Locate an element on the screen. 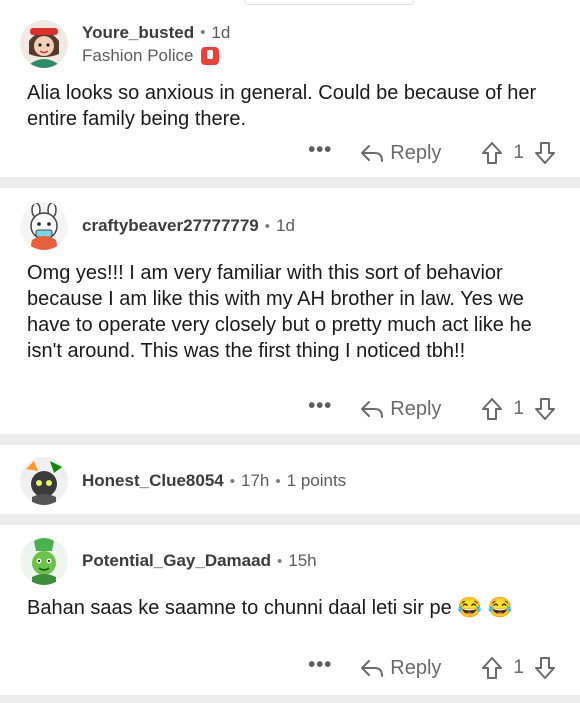  username: Honest_Clue8054 is located at coordinates (153, 481).